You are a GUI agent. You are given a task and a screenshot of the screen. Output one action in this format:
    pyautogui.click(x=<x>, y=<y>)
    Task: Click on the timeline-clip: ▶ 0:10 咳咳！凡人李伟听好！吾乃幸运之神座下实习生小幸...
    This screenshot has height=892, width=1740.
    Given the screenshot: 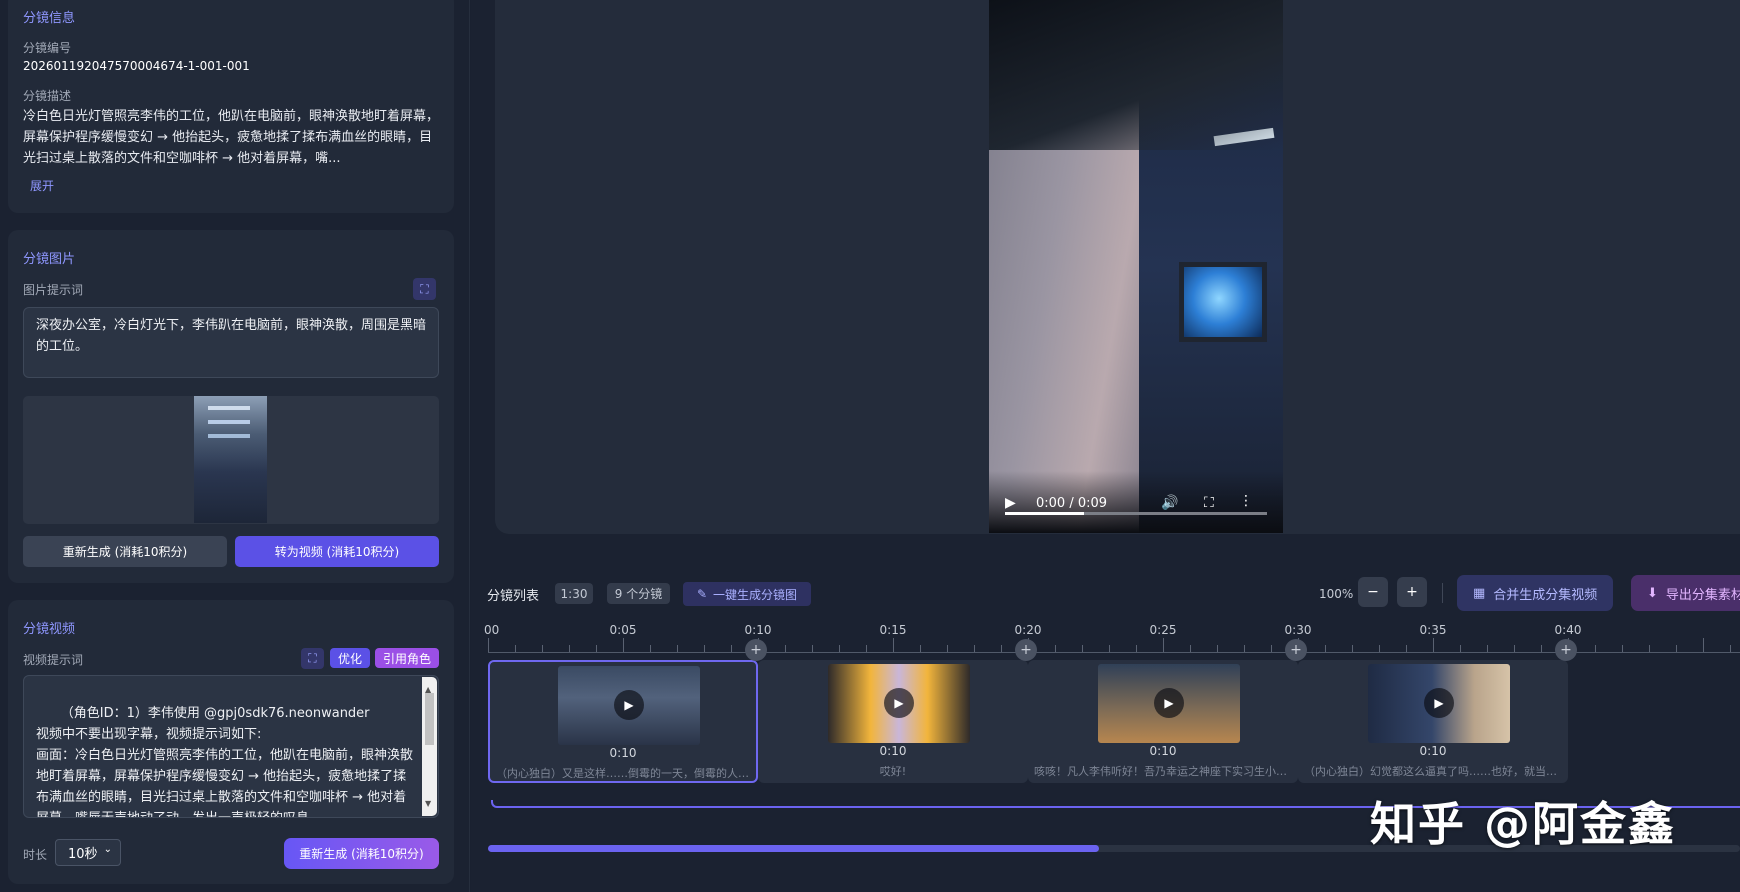 What is the action you would take?
    pyautogui.click(x=1163, y=721)
    